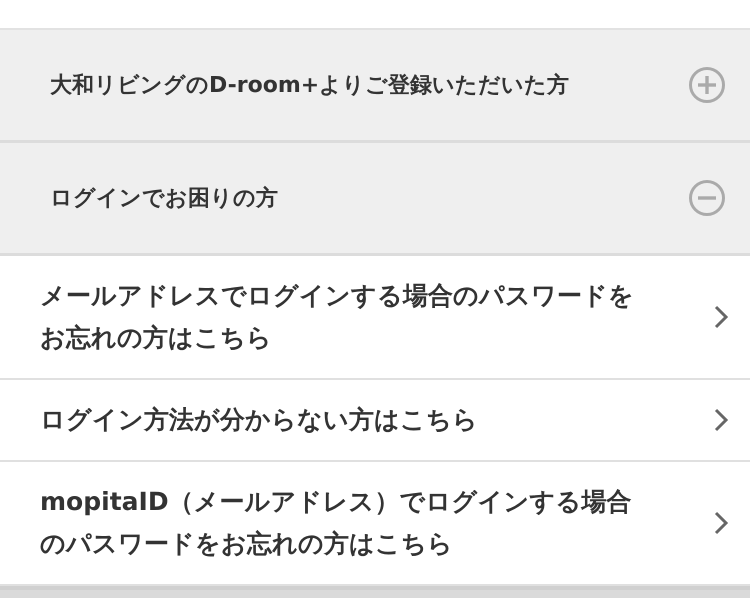  What do you see at coordinates (707, 198) in the screenshot?
I see `minus-circle-icon` at bounding box center [707, 198].